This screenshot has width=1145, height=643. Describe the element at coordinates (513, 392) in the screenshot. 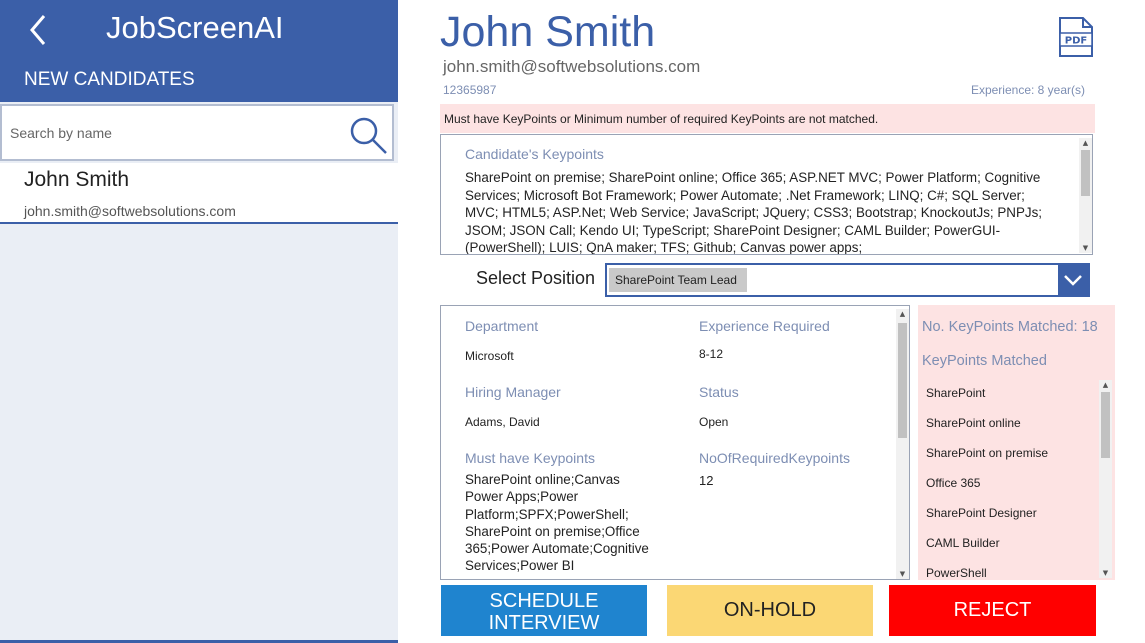

I see `hiring-manager-label: Hiring Manager` at that location.